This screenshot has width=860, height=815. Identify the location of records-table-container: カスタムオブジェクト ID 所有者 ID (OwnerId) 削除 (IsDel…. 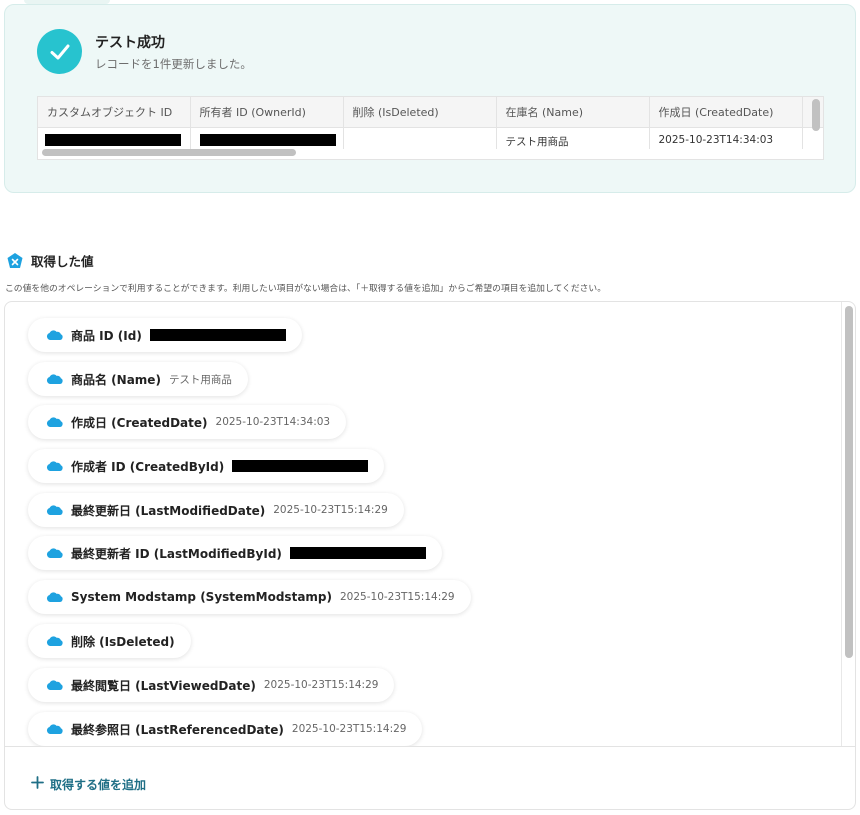
(430, 128).